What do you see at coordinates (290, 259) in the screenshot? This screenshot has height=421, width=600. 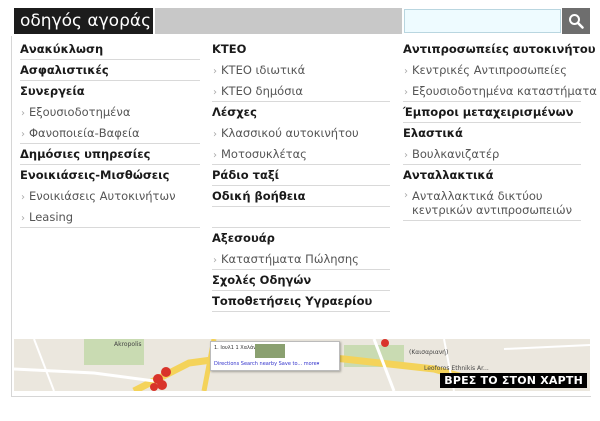 I see `subcategory-label: Καταστήματα Πώλησης` at bounding box center [290, 259].